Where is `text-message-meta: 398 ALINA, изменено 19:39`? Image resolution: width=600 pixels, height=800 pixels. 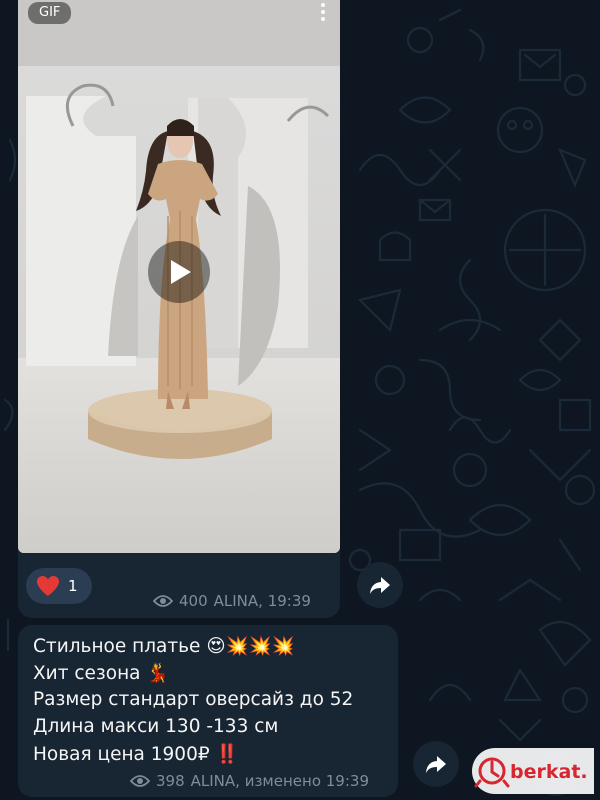 text-message-meta: 398 ALINA, изменено 19:39 is located at coordinates (249, 781).